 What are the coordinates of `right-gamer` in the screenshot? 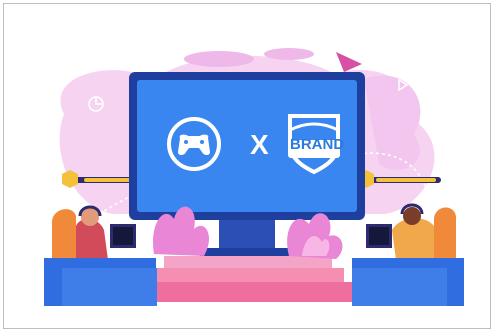 It's located at (408, 254).